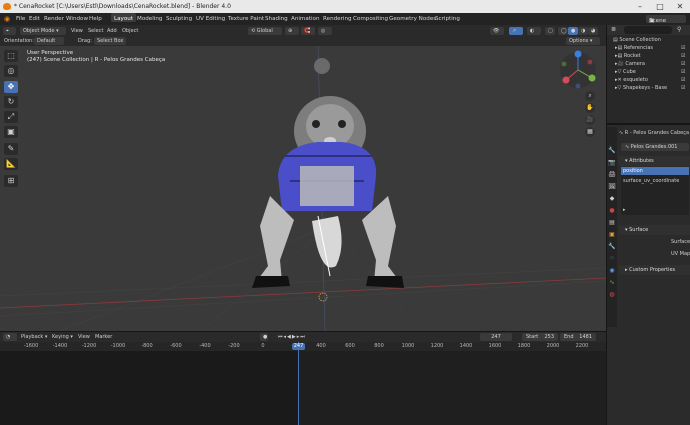  I want to click on close-icon: ✕, so click(680, 6).